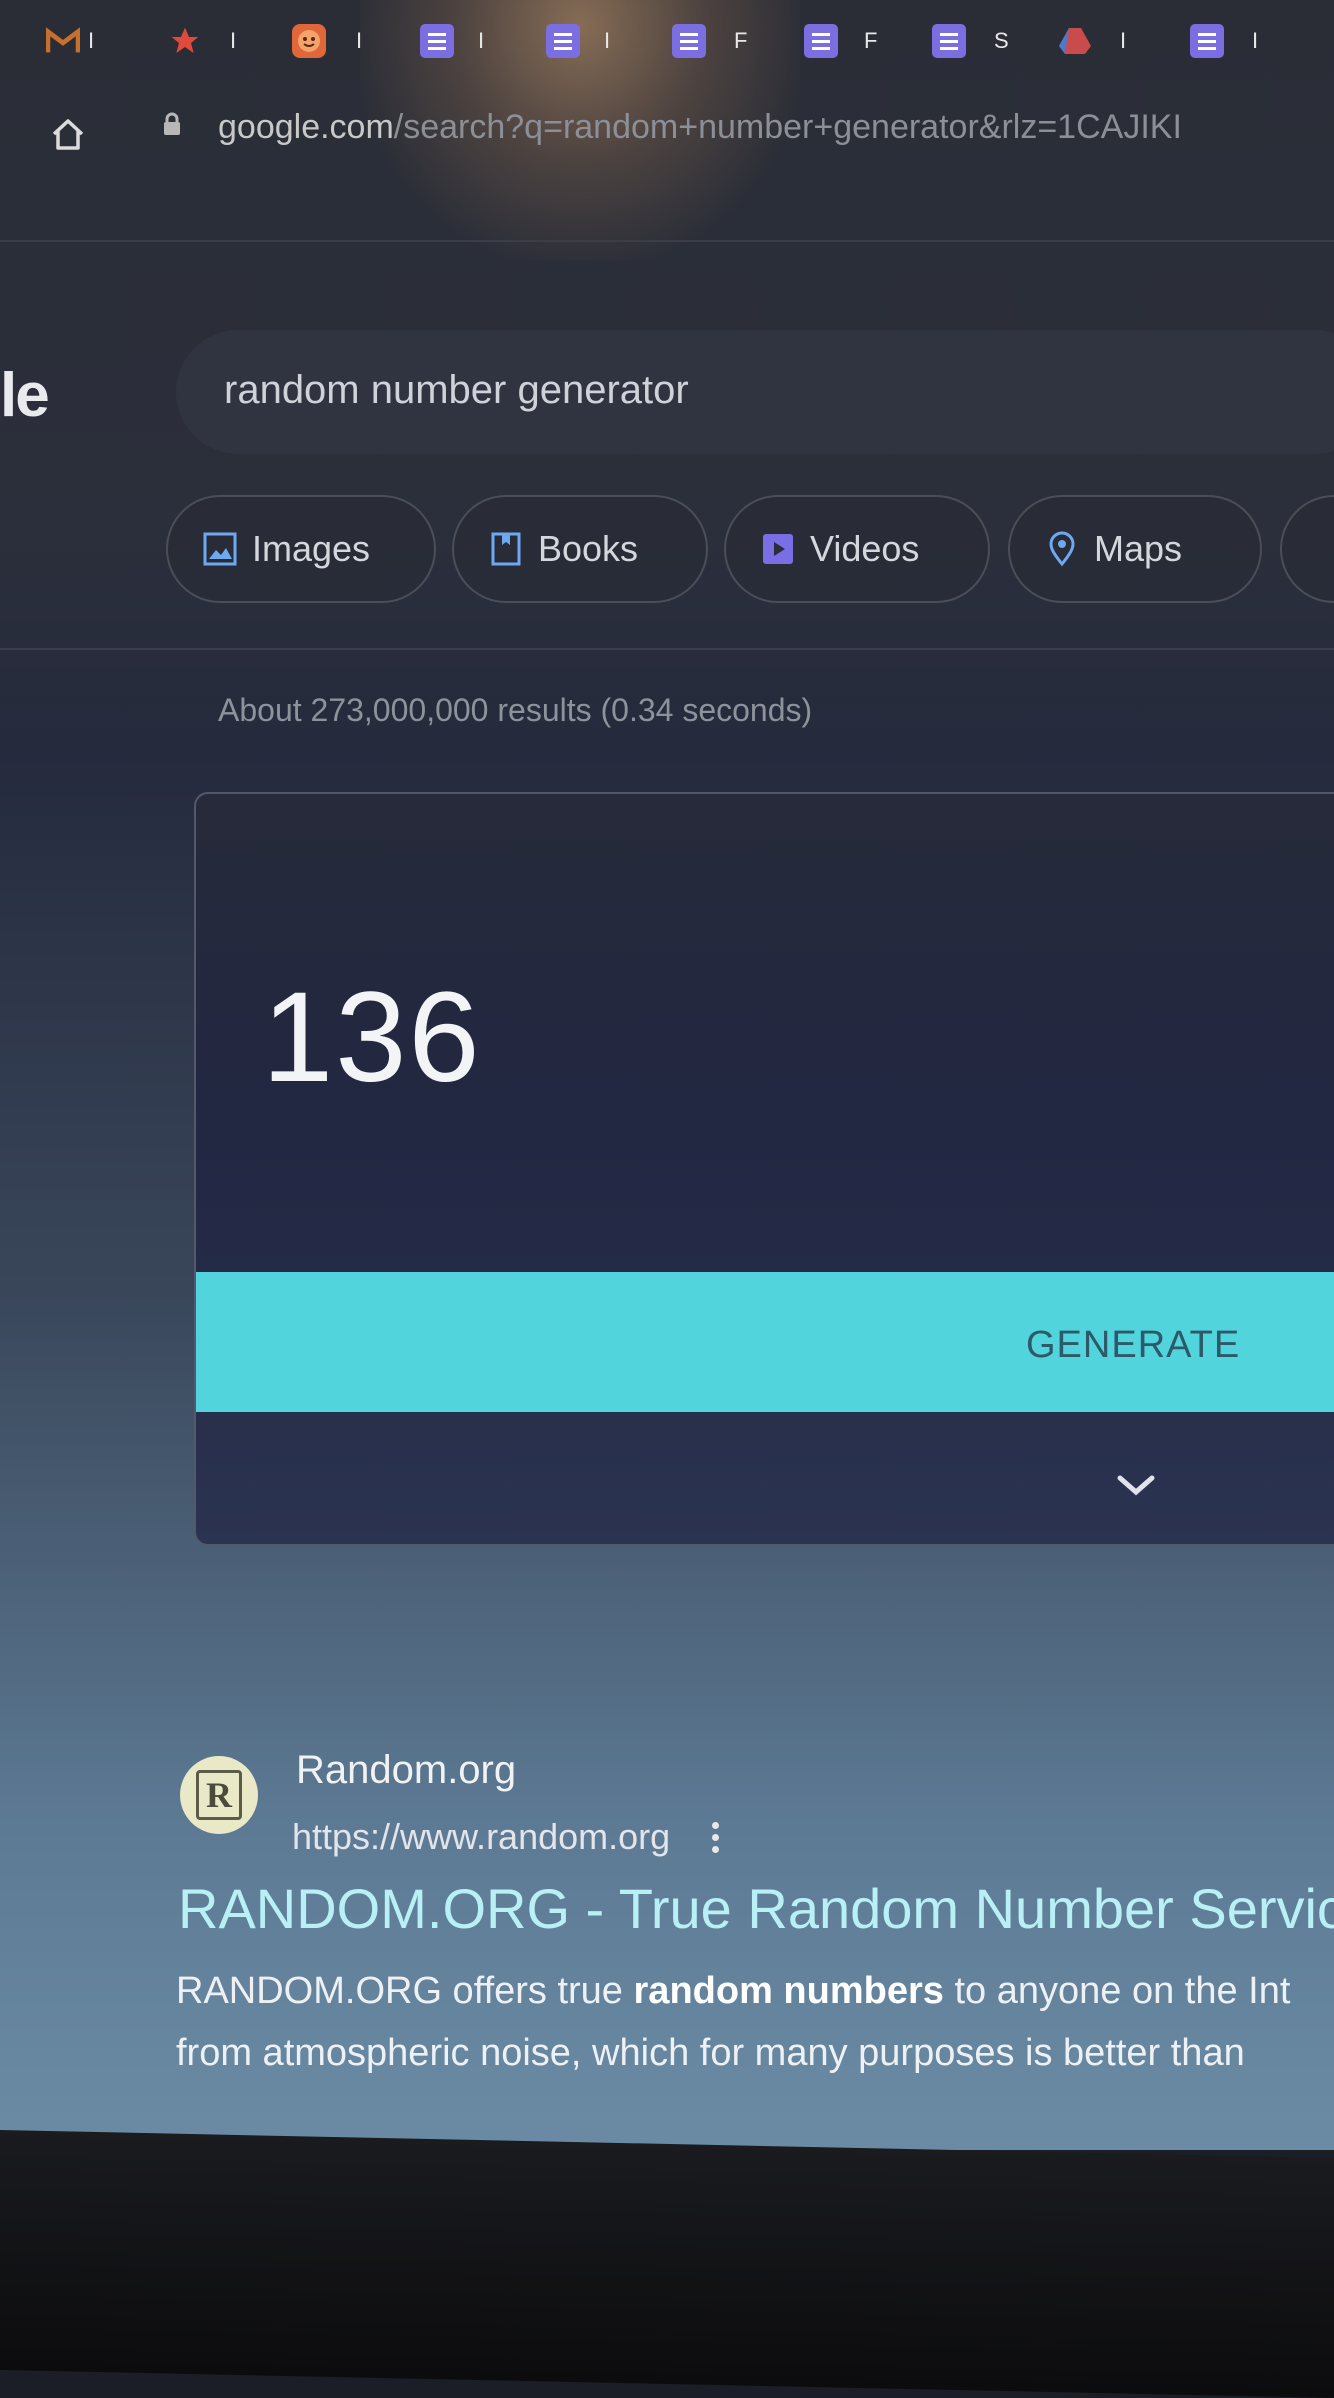  What do you see at coordinates (667, 40) in the screenshot?
I see `bookmarks-bar: I I I I I F F S I I` at bounding box center [667, 40].